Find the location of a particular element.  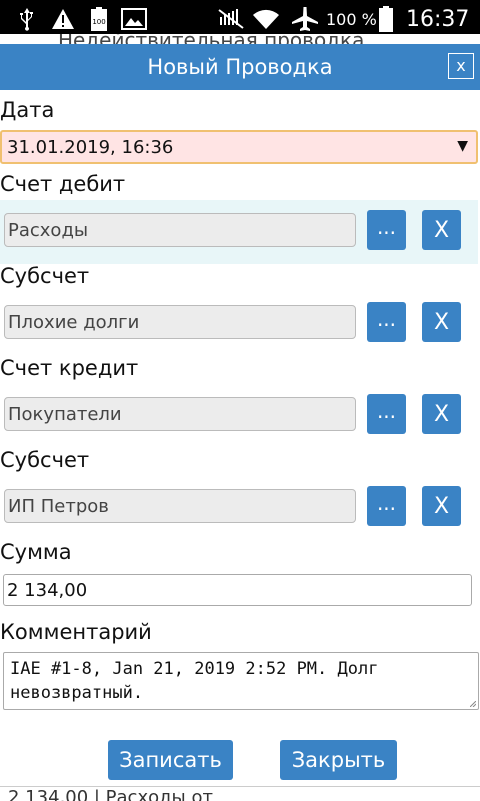

image-icon is located at coordinates (134, 19).